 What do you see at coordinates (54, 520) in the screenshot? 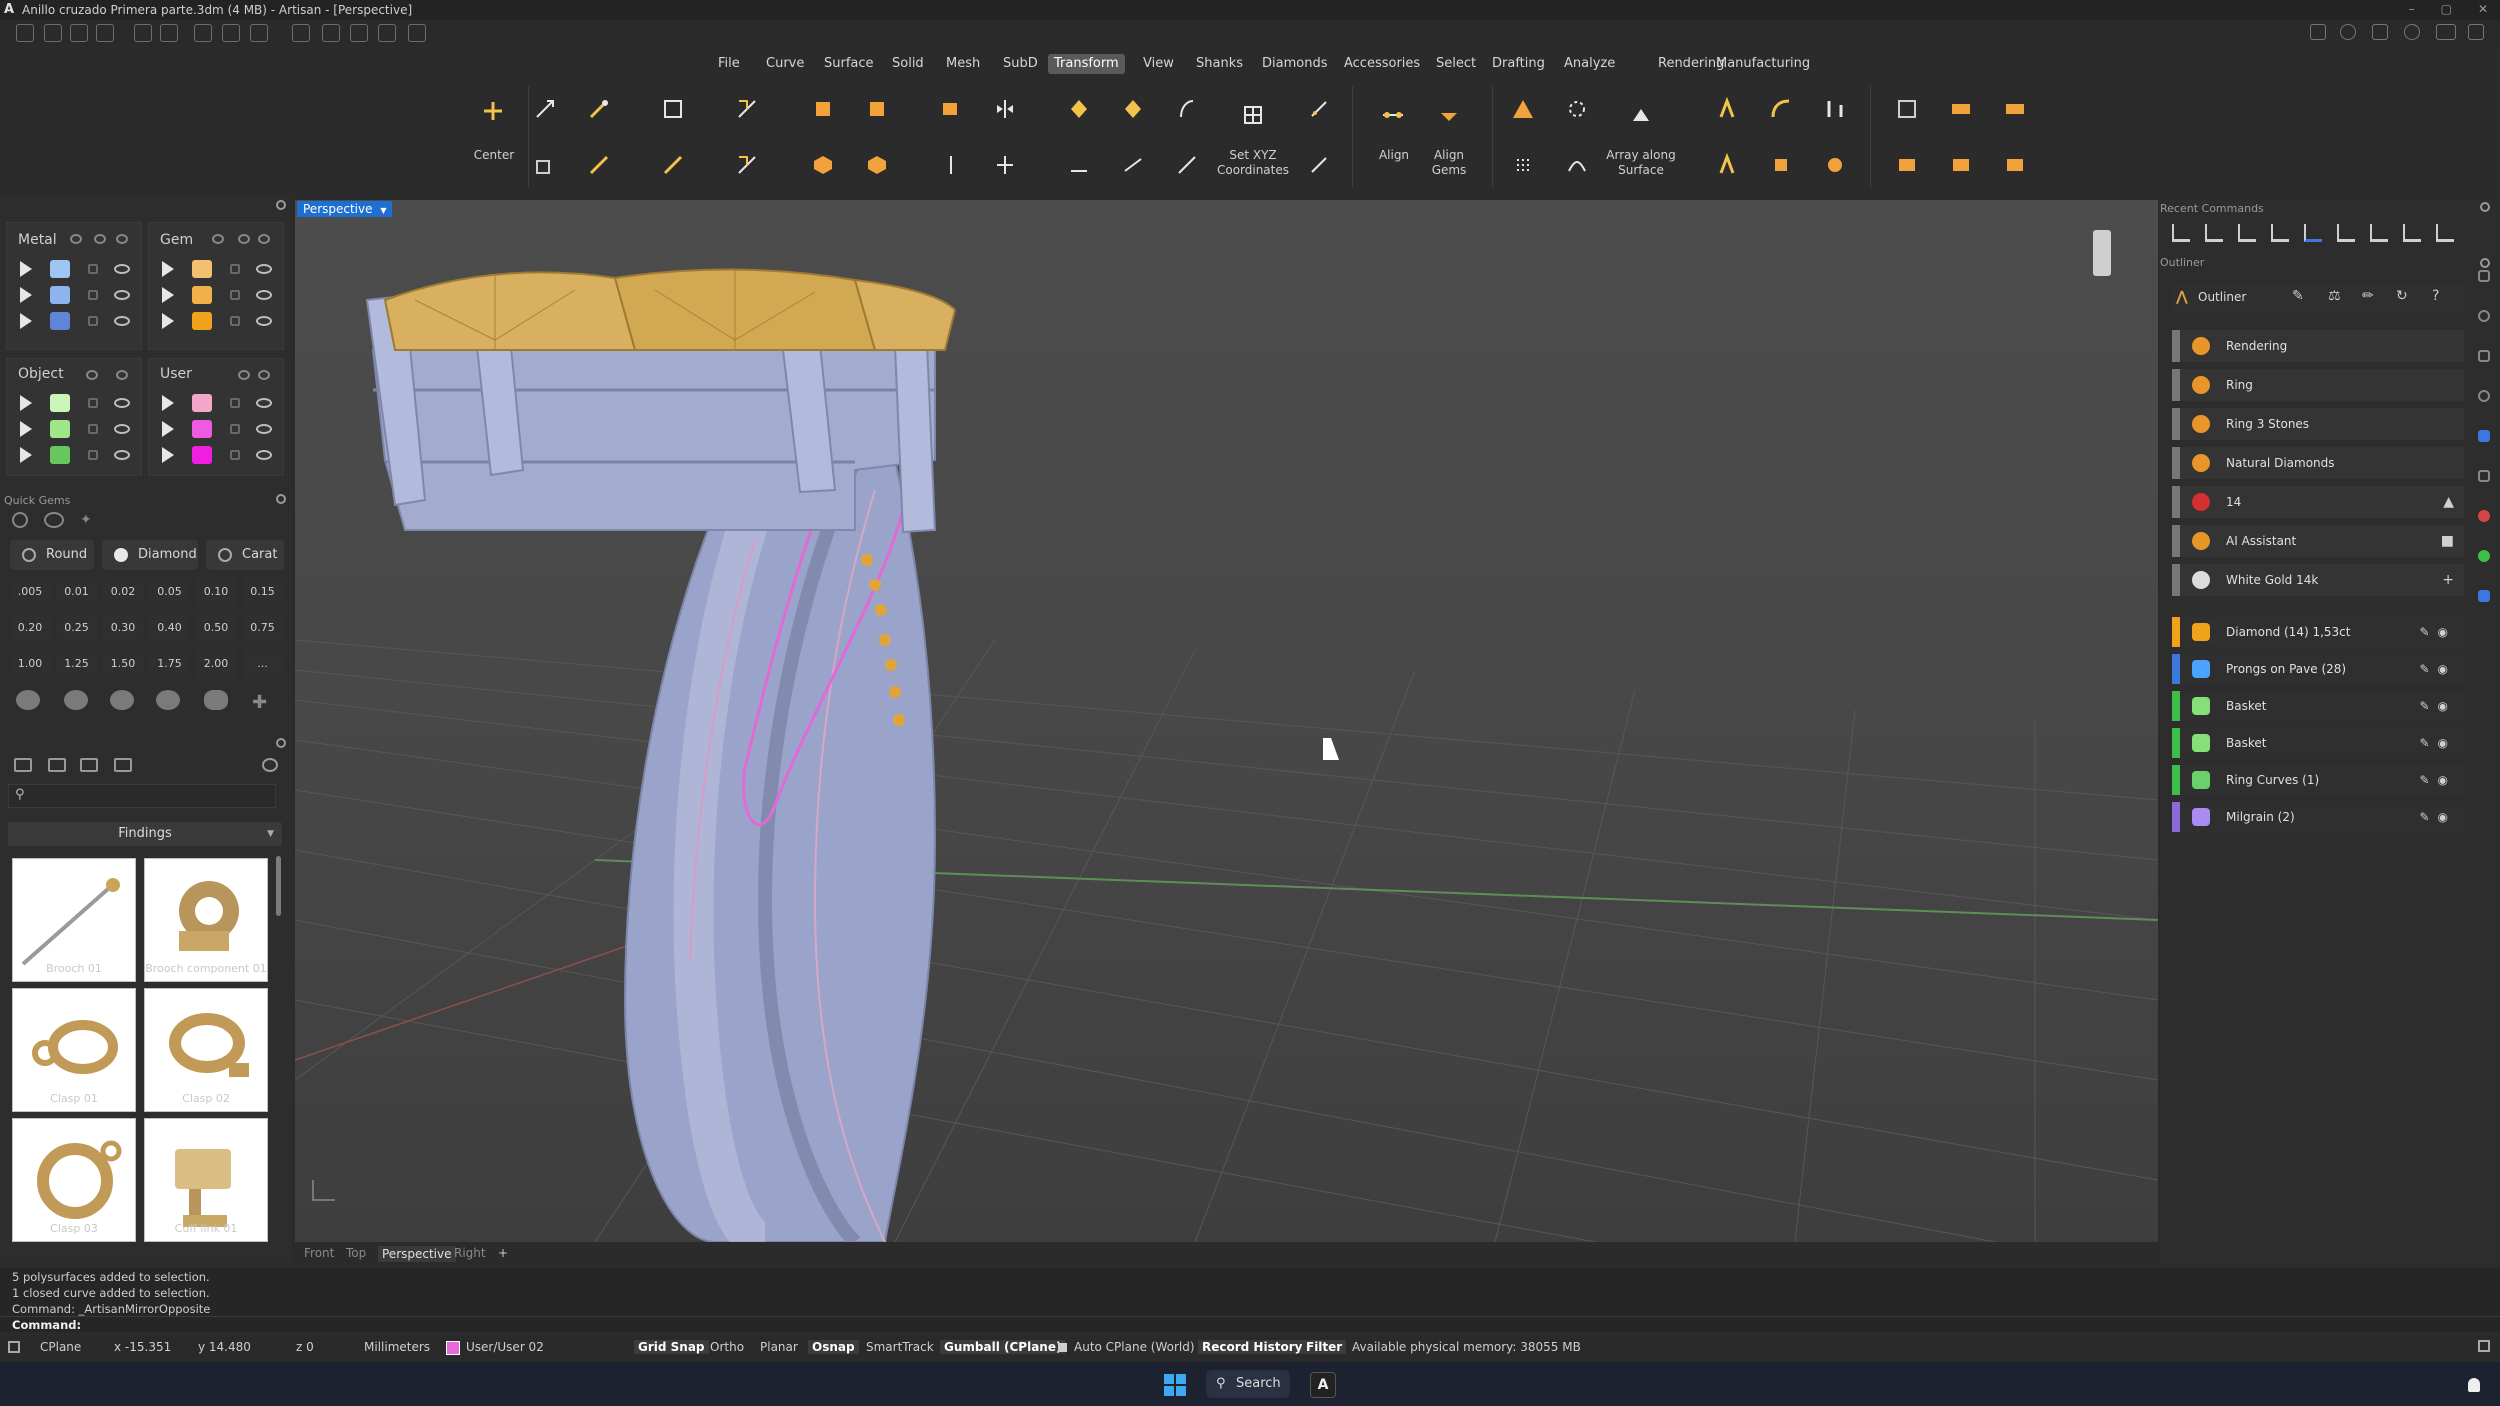
I see `gem-mode-oval-icon` at bounding box center [54, 520].